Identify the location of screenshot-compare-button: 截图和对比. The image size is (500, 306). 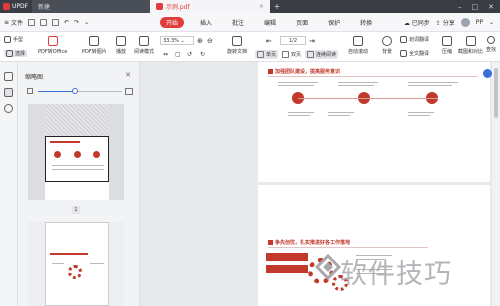
(470, 45).